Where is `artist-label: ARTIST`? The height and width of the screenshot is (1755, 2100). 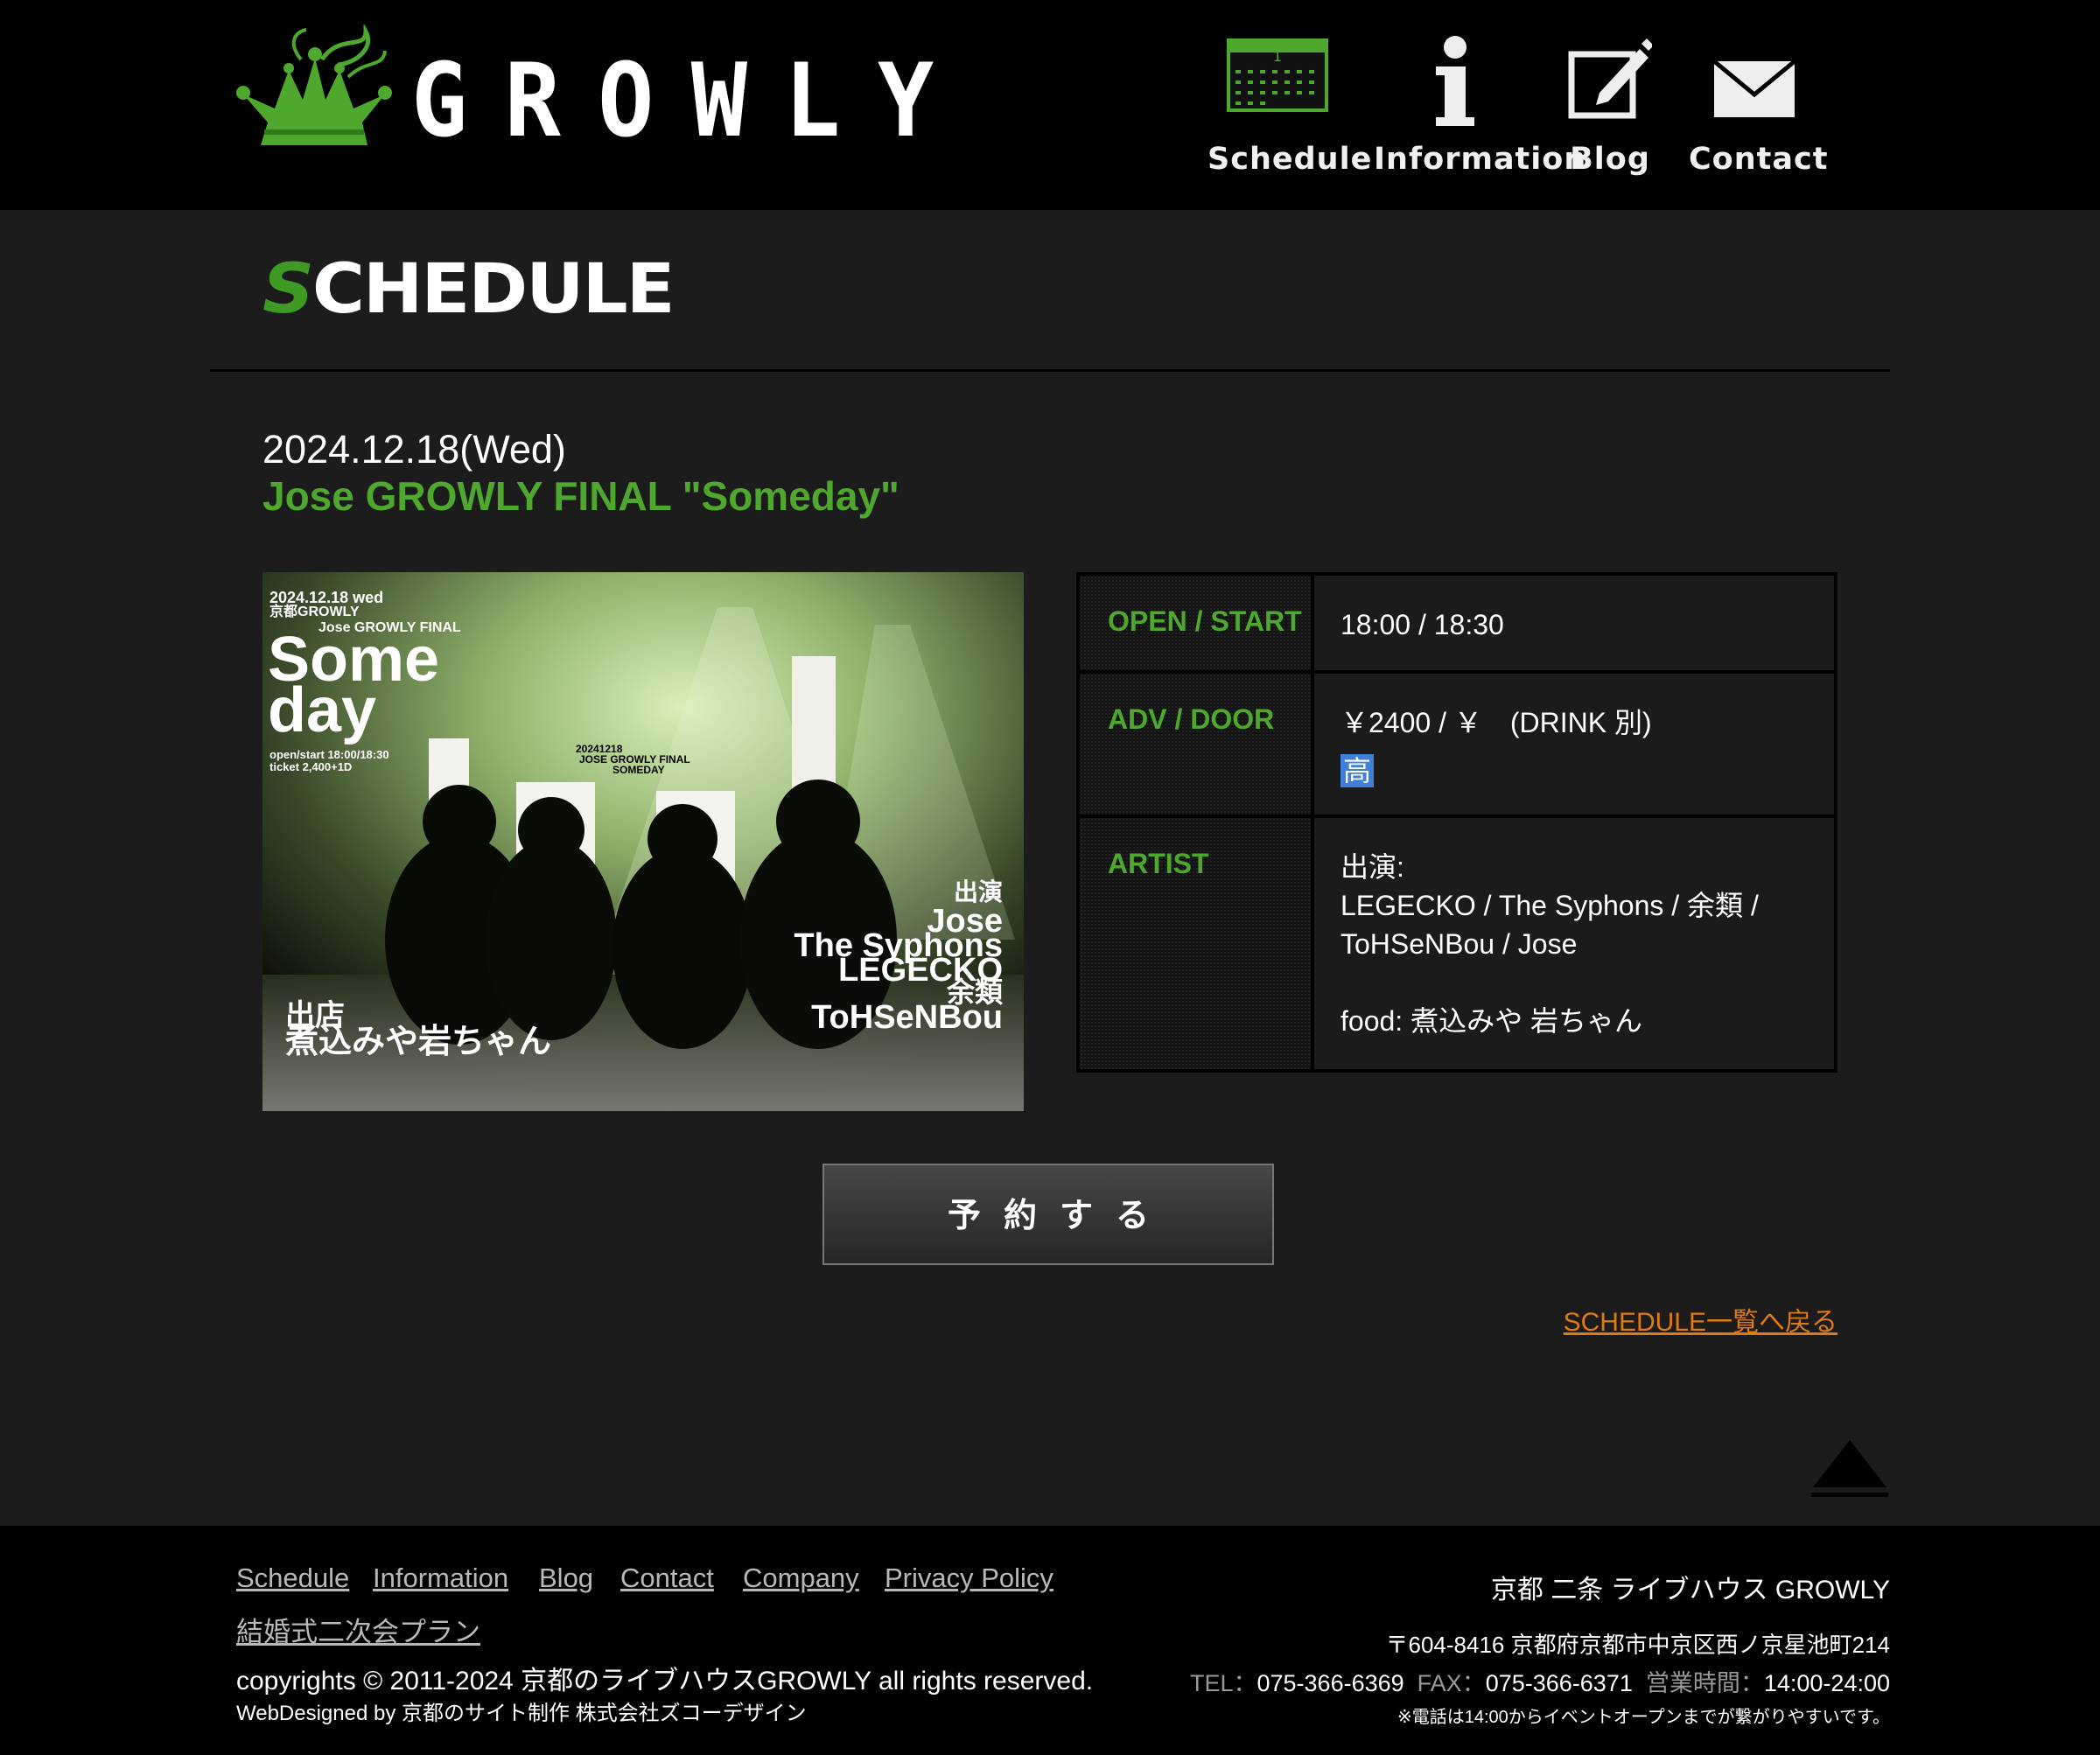 artist-label: ARTIST is located at coordinates (1195, 944).